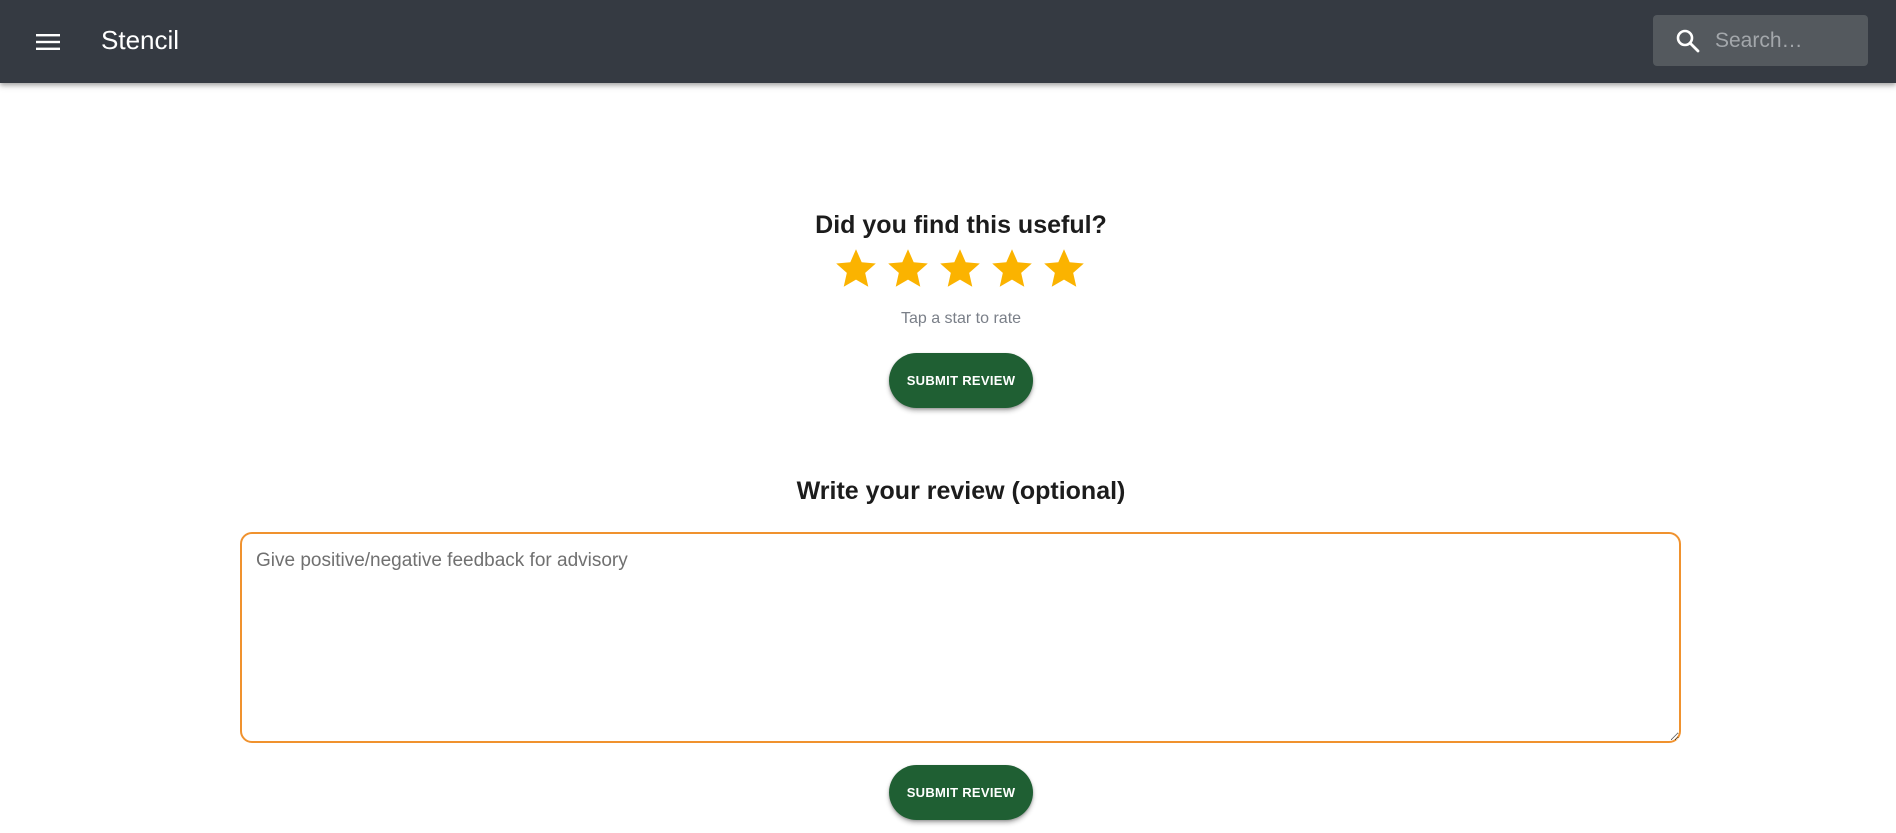 This screenshot has width=1896, height=833. I want to click on menu-button, so click(48, 42).